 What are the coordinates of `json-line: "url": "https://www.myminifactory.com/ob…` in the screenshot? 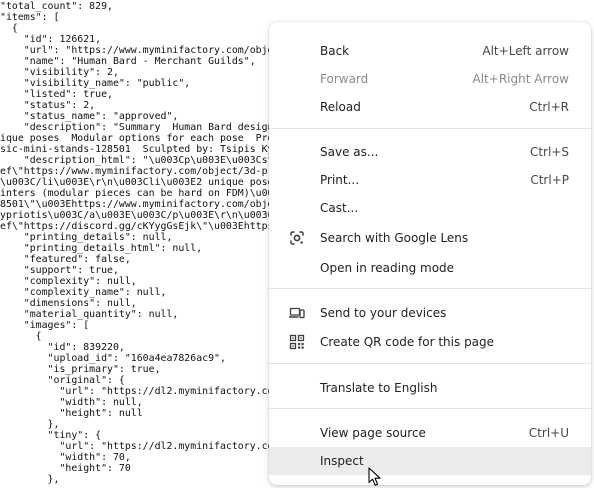 It's located at (152, 50).